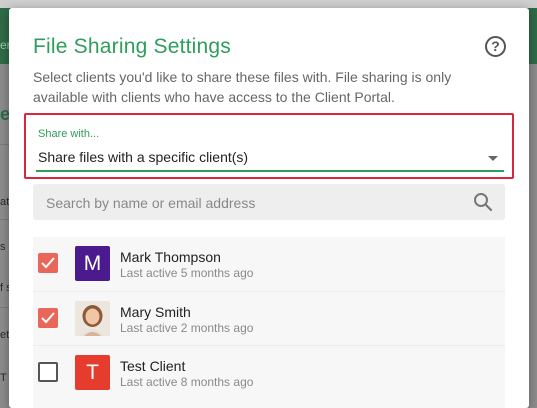 This screenshot has height=408, width=537. I want to click on avatar-photo, so click(92, 318).